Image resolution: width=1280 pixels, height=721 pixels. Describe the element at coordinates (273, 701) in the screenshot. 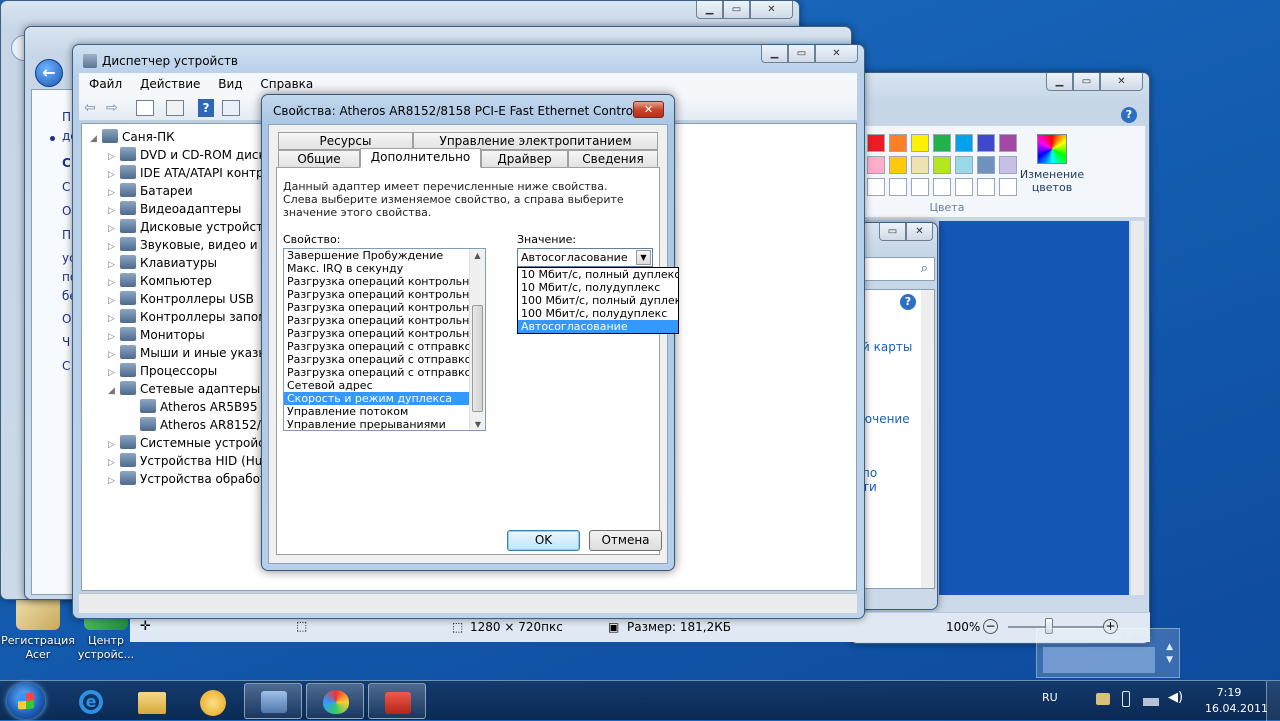

I see `taskbar-device-manager` at that location.